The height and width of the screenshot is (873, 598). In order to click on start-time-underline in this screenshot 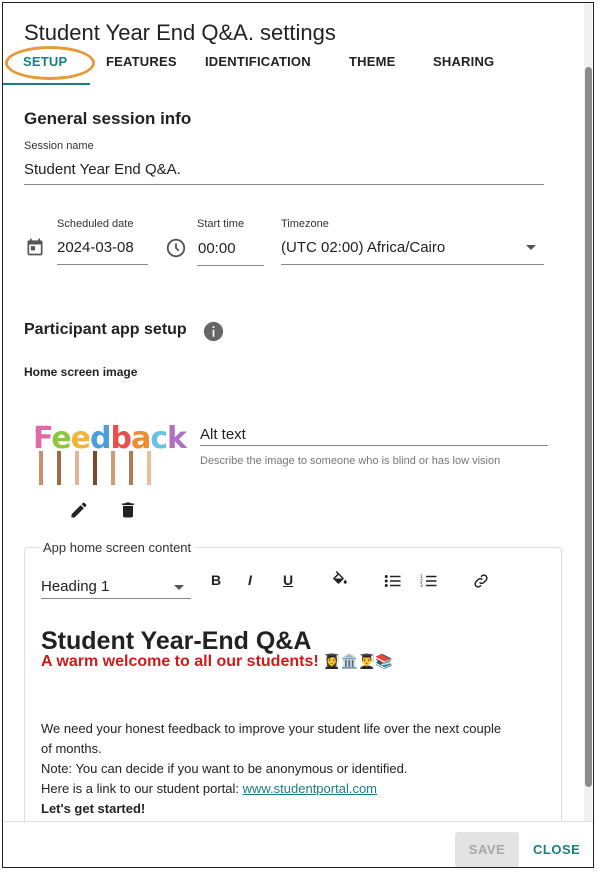, I will do `click(230, 265)`.